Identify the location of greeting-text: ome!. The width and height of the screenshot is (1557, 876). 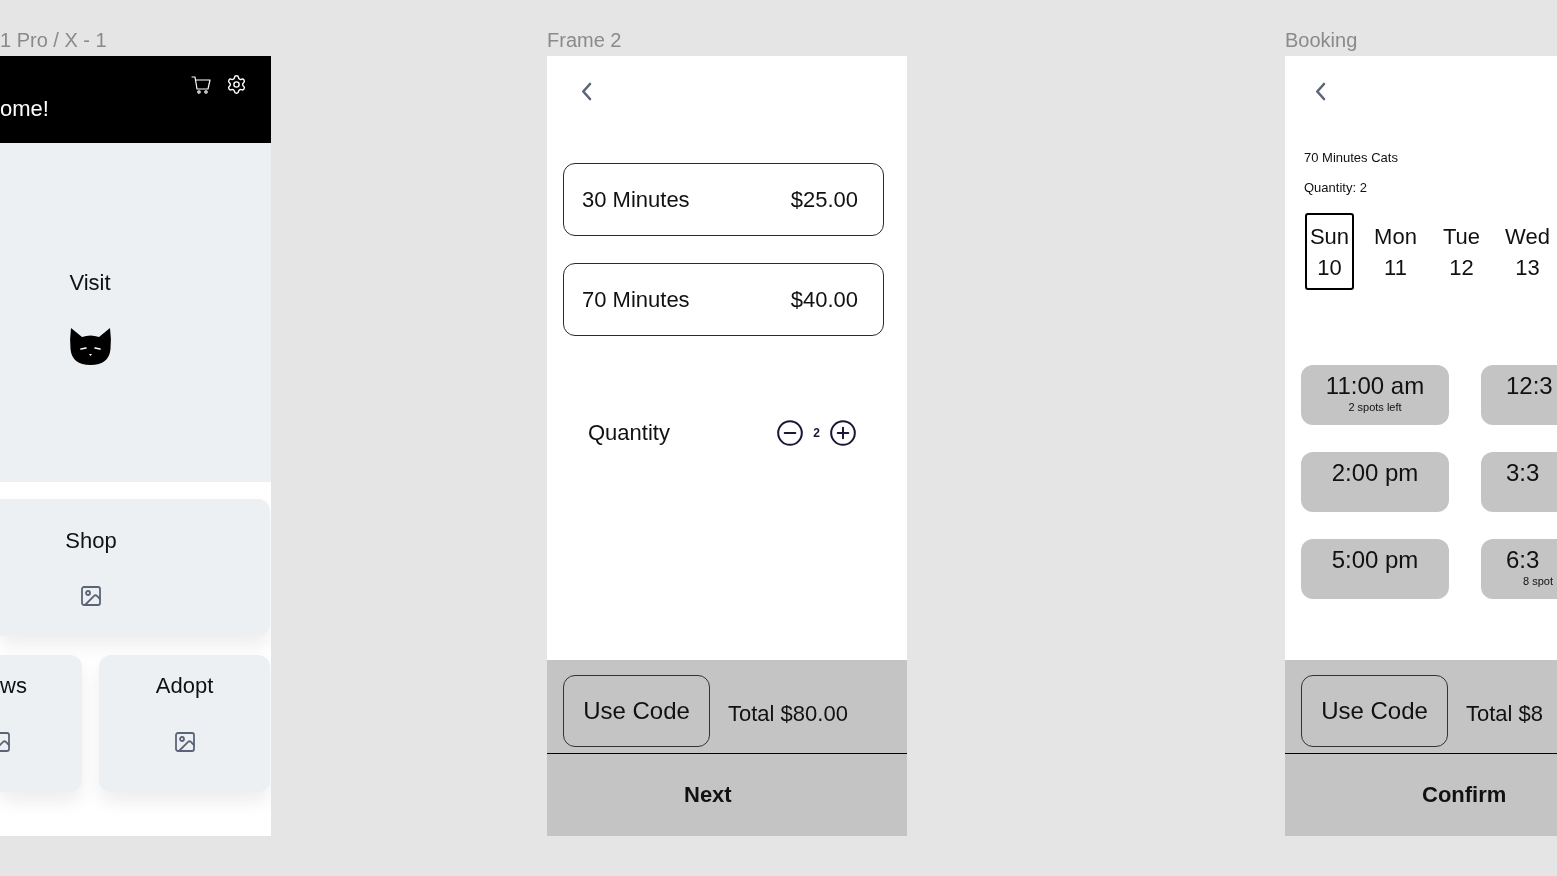
(24, 109).